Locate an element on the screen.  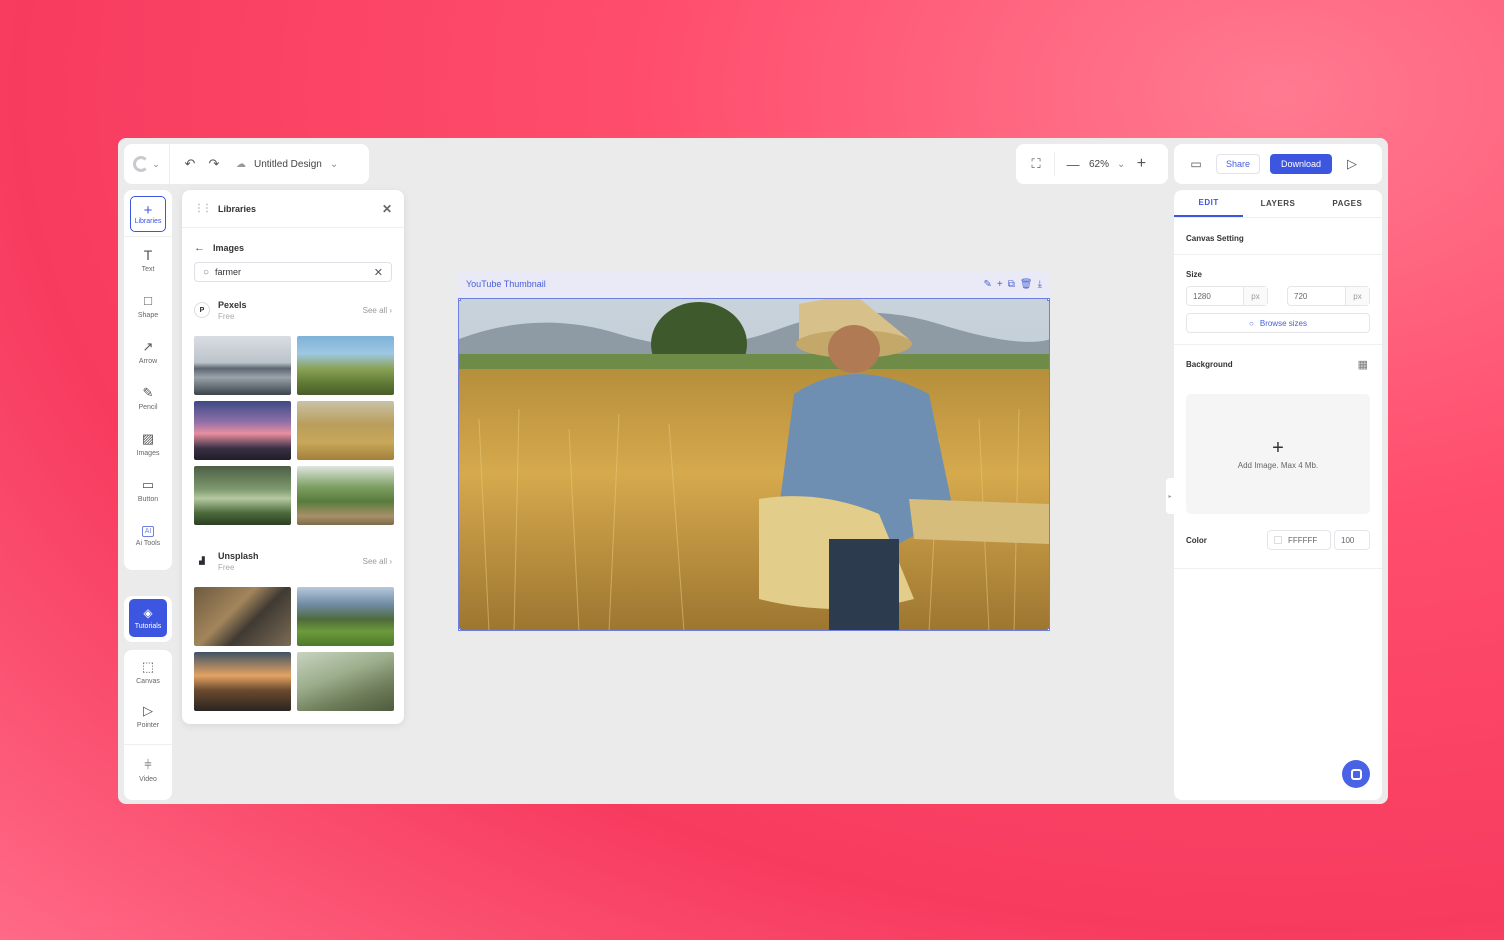
color-hex-field: FFFFFF is located at coordinates (1299, 540).